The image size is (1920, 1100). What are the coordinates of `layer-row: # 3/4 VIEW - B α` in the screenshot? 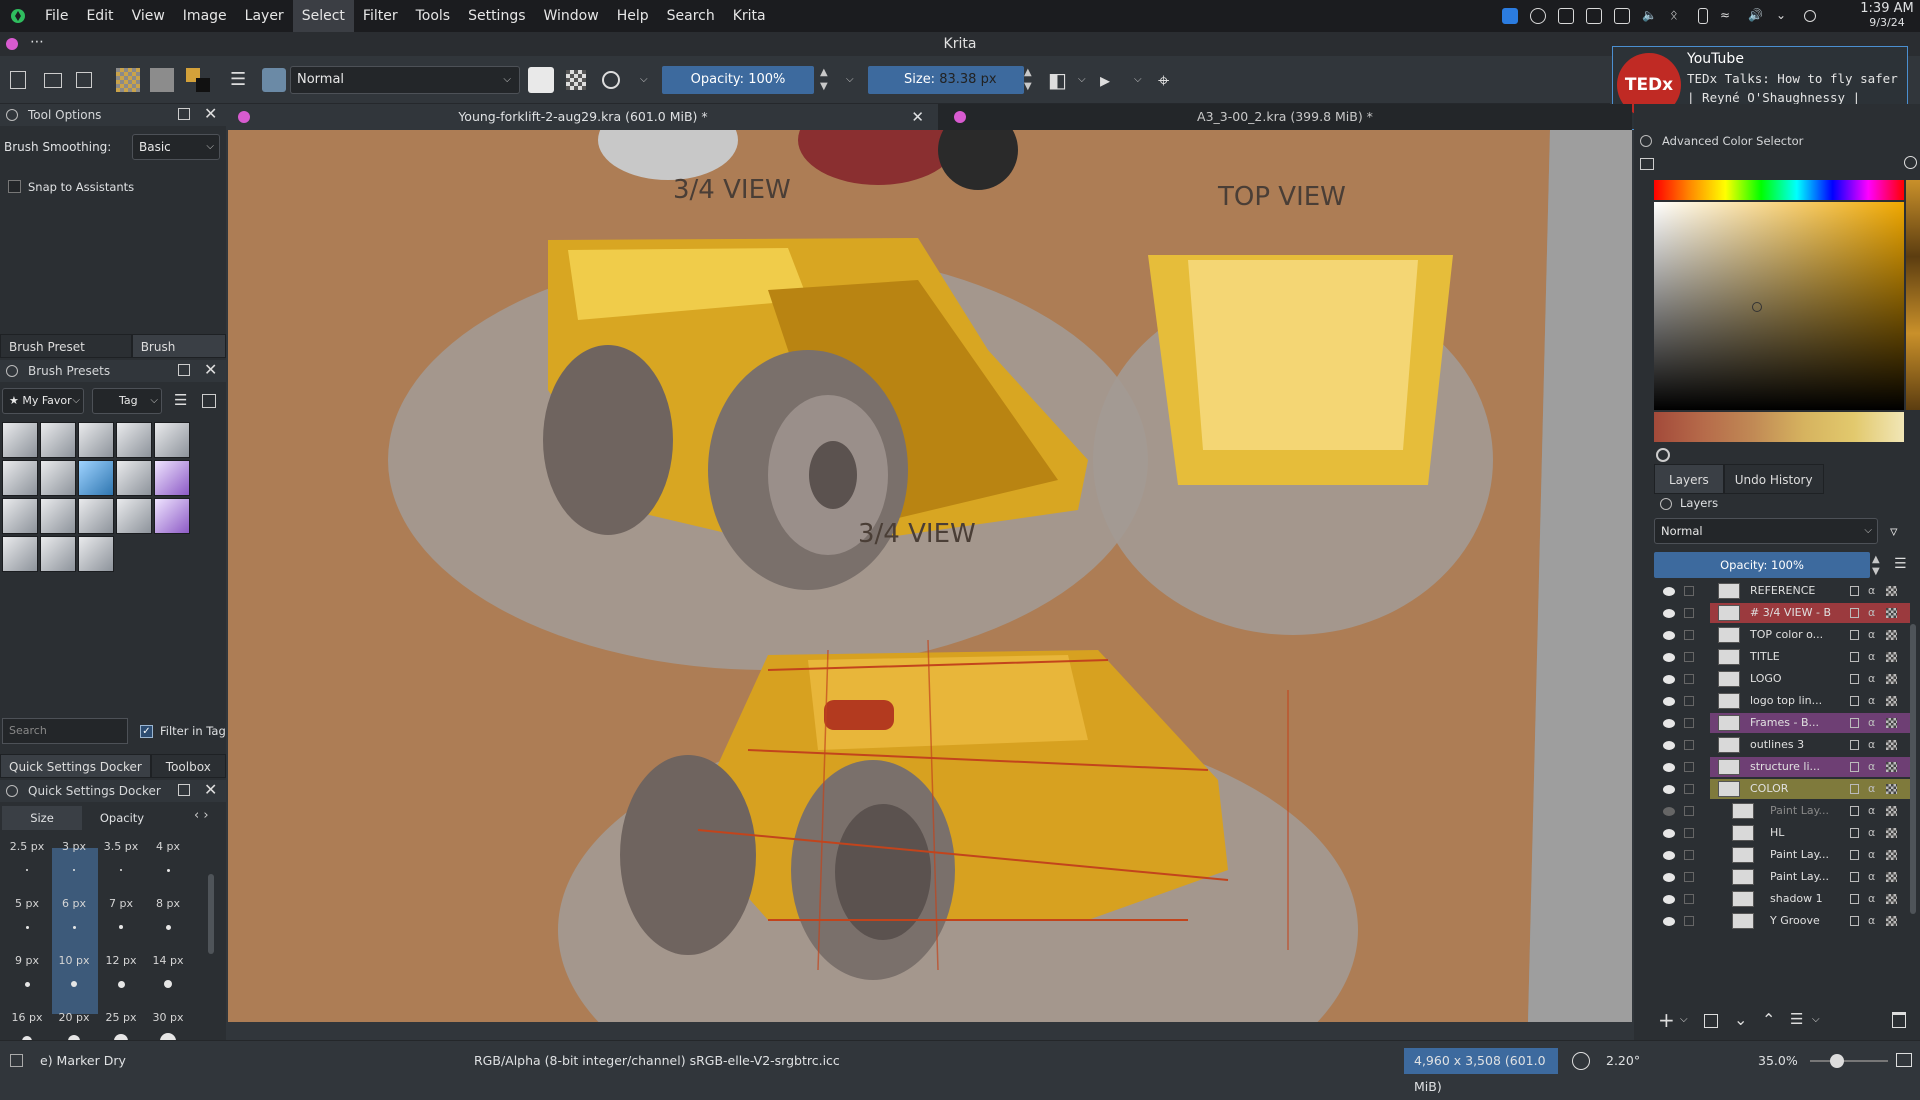 It's located at (1787, 613).